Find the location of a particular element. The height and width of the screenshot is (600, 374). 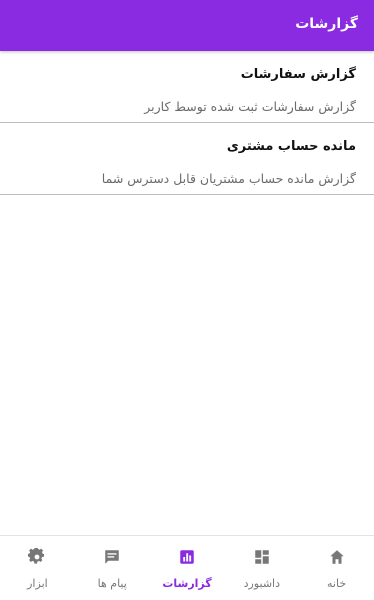

page-title: گزارشات is located at coordinates (326, 24).